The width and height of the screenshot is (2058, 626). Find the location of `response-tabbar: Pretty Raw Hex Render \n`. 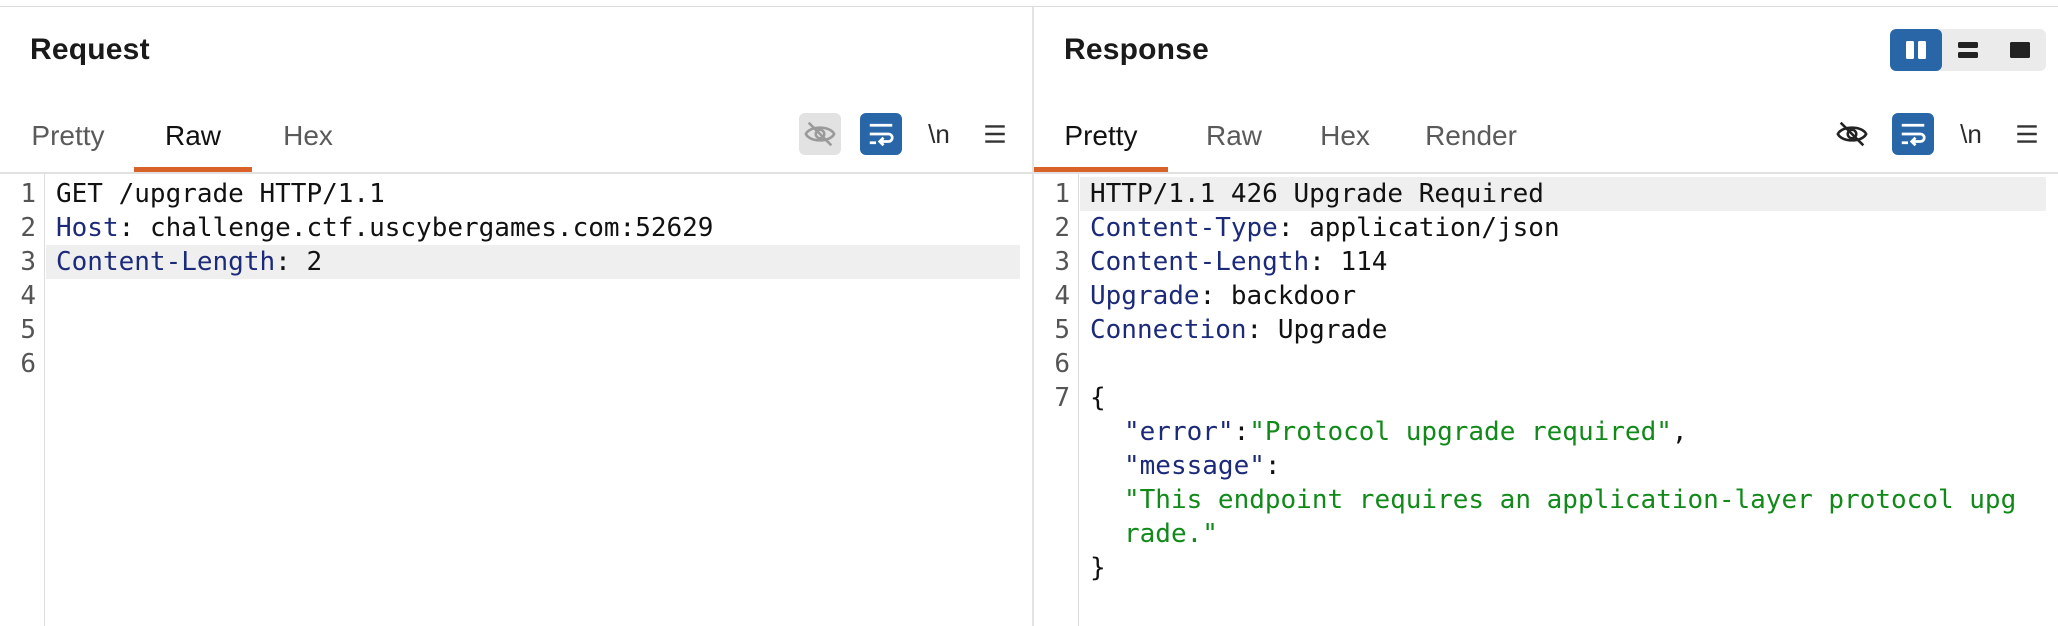

response-tabbar: Pretty Raw Hex Render \n is located at coordinates (1546, 138).